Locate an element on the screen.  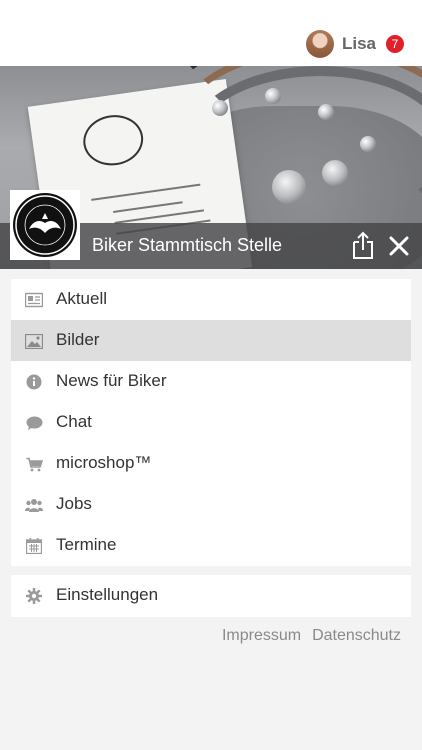
menu-item-bilder: Bilder is located at coordinates (211, 340).